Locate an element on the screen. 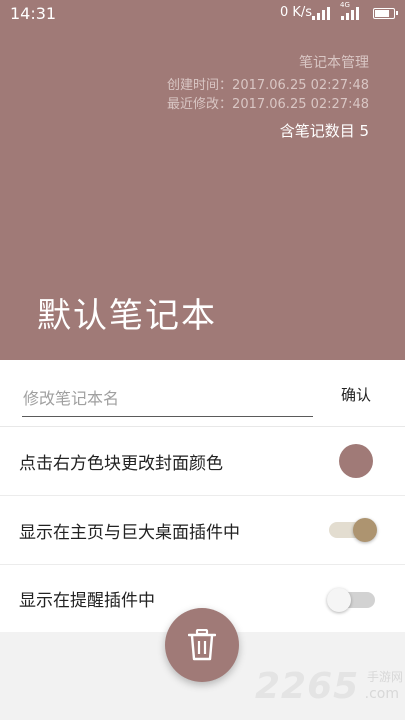 The image size is (405, 720). wifi-signal-icon is located at coordinates (323, 13).